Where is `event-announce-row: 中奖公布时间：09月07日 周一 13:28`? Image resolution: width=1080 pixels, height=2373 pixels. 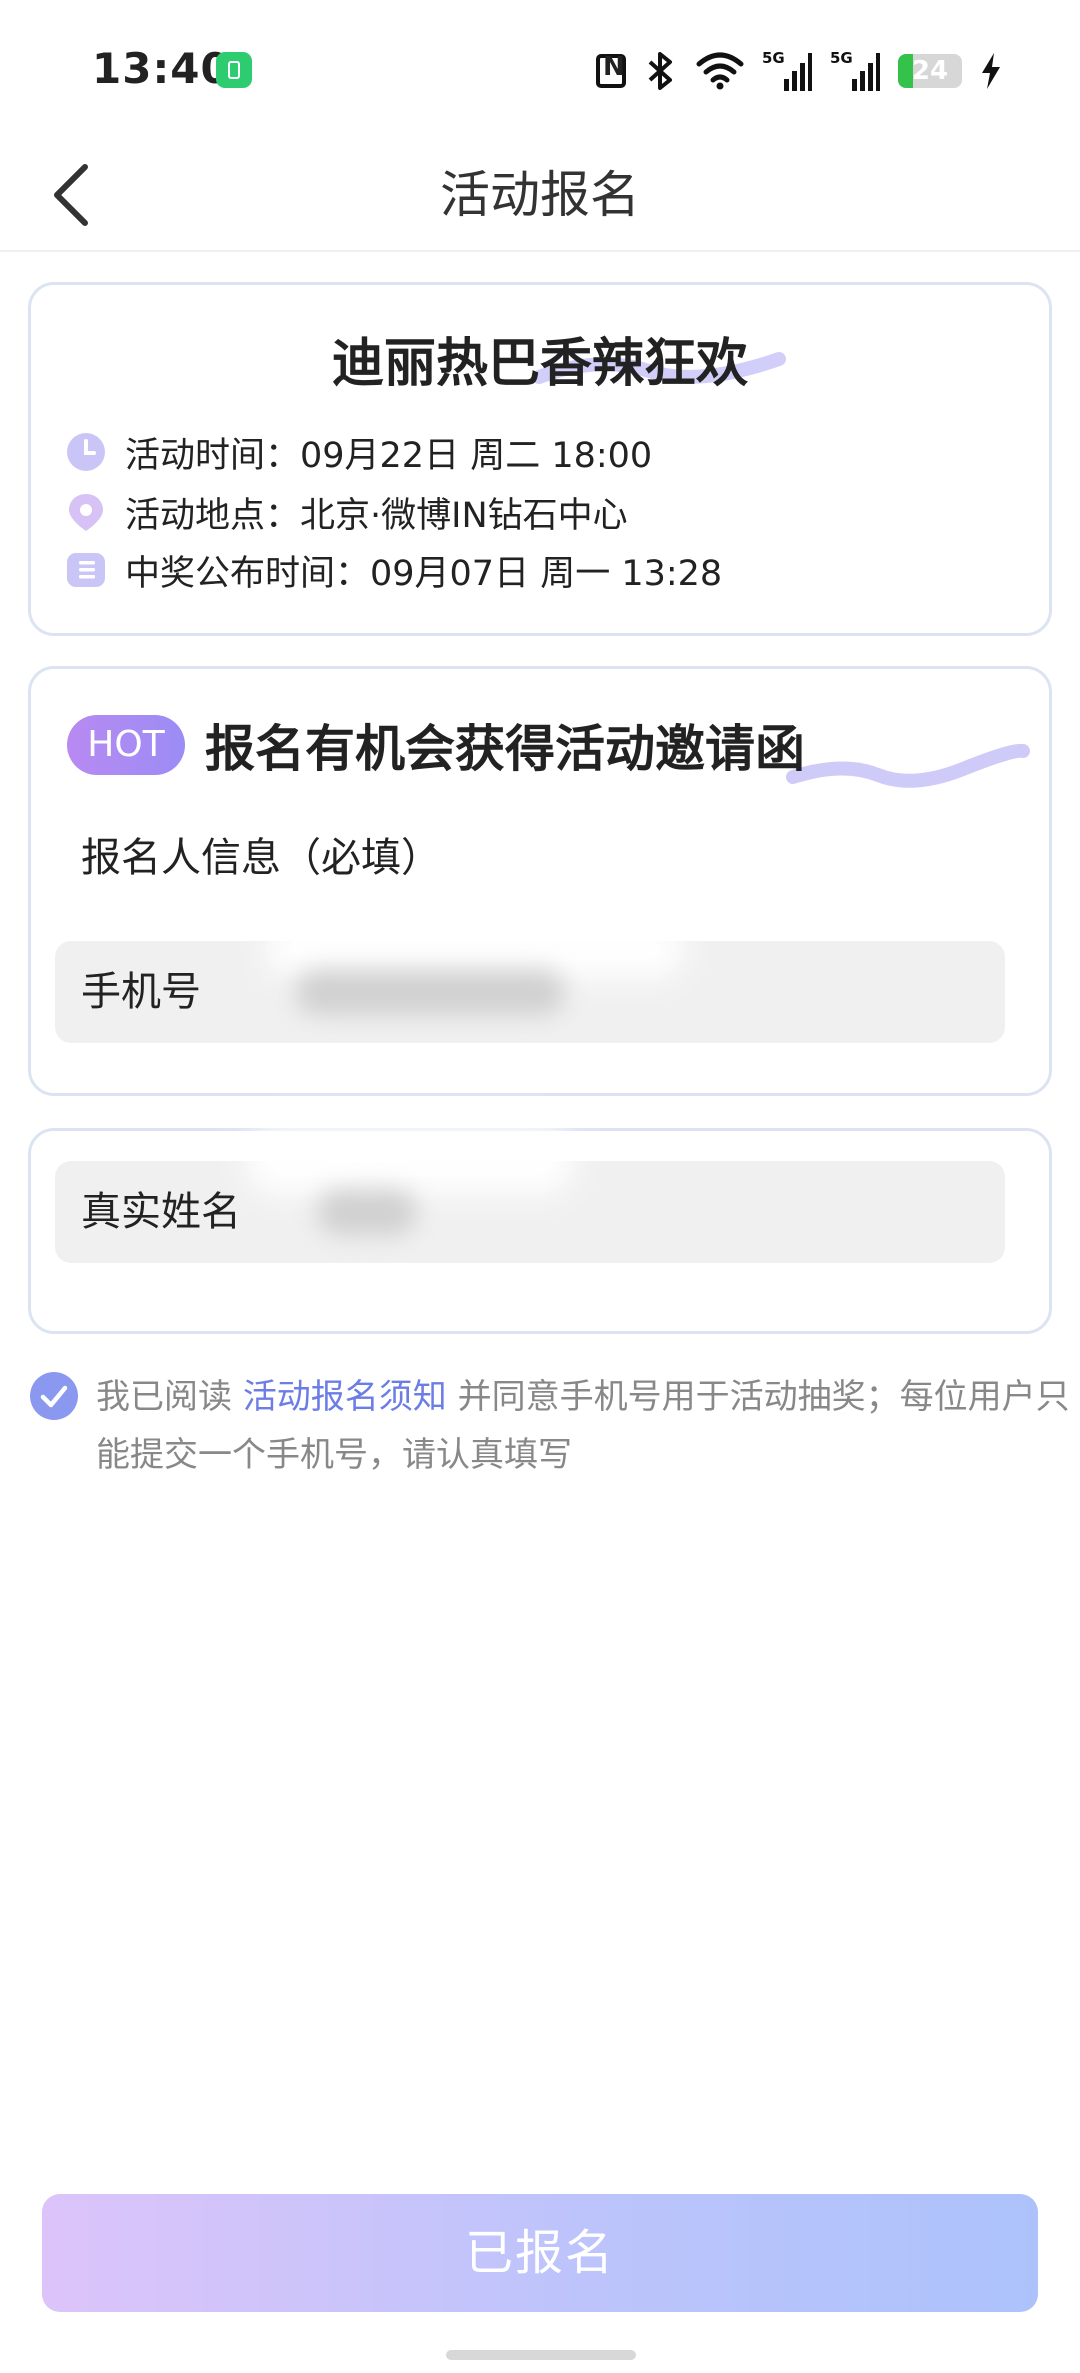
event-announce-row: 中奖公布时间：09月07日 周一 13:28 is located at coordinates (394, 570).